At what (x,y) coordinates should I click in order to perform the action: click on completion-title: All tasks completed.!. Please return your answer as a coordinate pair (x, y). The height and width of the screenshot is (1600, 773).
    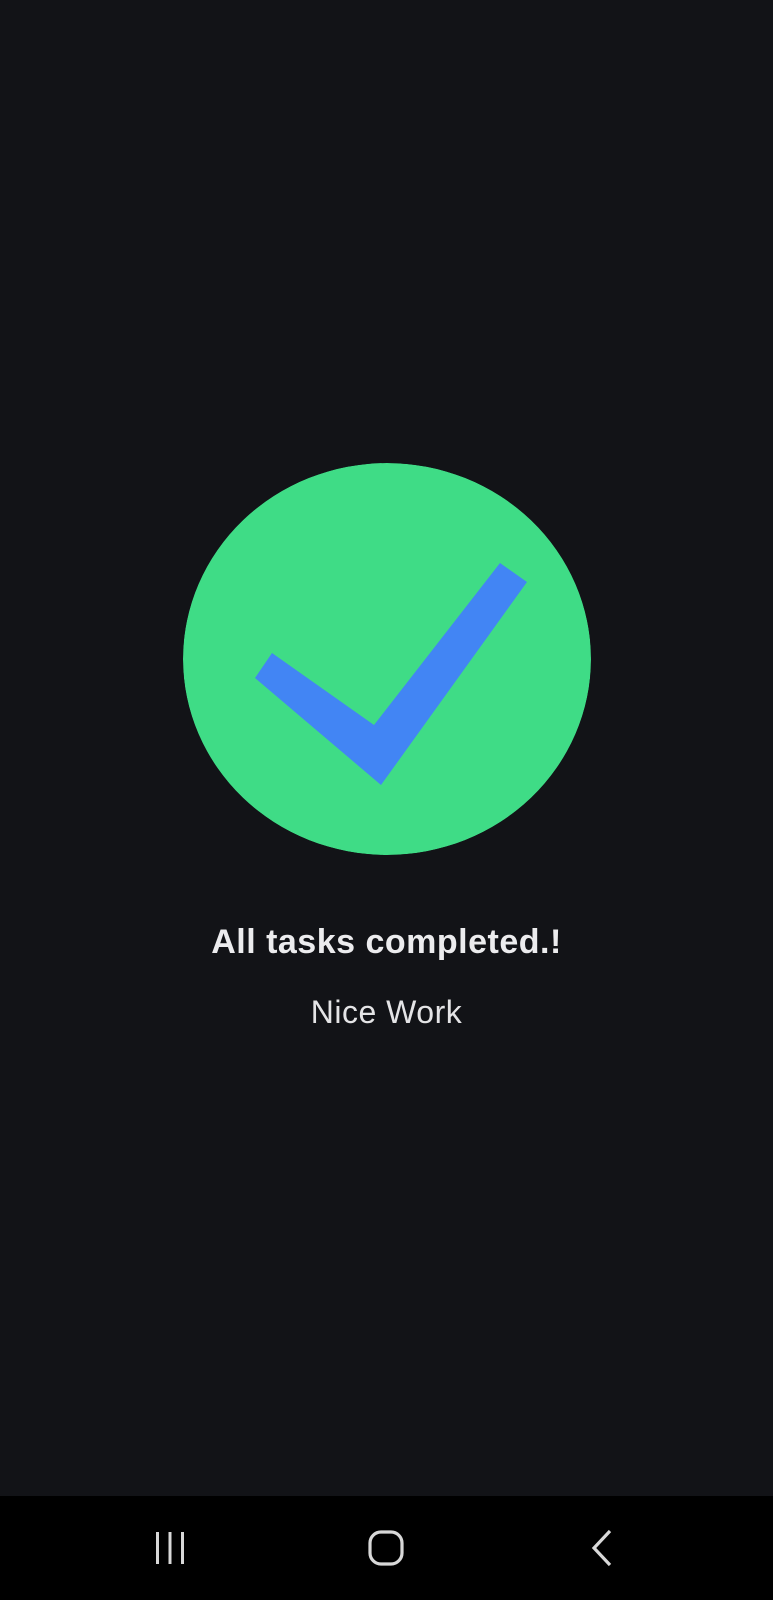
    Looking at the image, I should click on (386, 942).